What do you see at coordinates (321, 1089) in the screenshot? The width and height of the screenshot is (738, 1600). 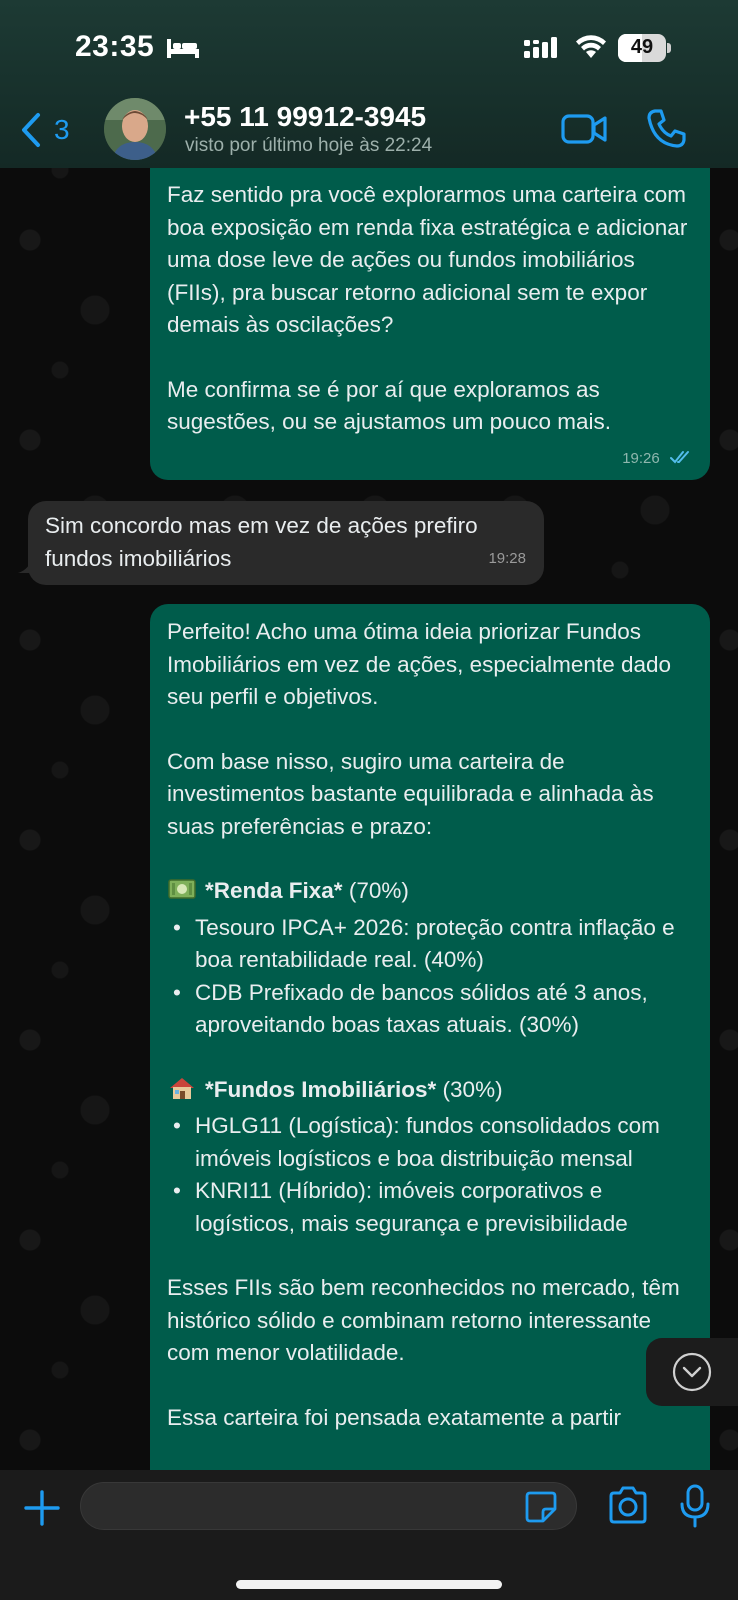 I see `section-title: *Fundos Imobiliários*` at bounding box center [321, 1089].